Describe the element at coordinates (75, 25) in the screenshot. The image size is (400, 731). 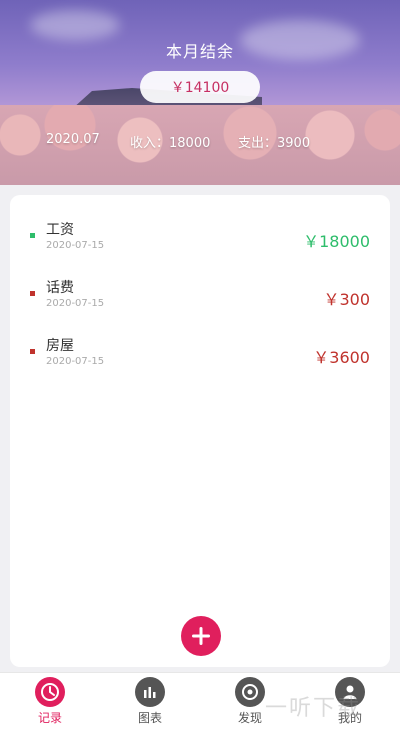
I see `cloud-decoration` at that location.